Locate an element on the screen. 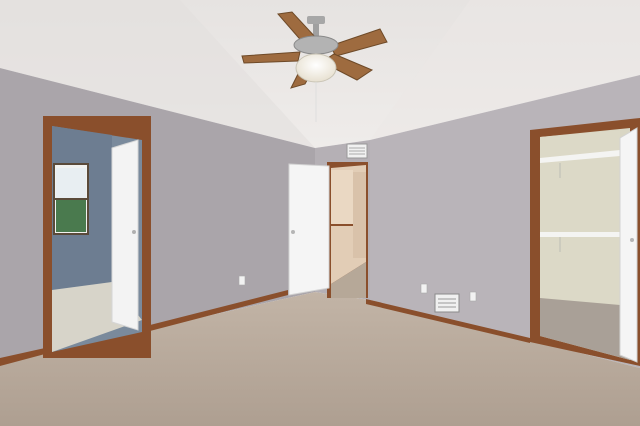 Image resolution: width=640 pixels, height=426 pixels. hallway-back-wall is located at coordinates (359, 215).